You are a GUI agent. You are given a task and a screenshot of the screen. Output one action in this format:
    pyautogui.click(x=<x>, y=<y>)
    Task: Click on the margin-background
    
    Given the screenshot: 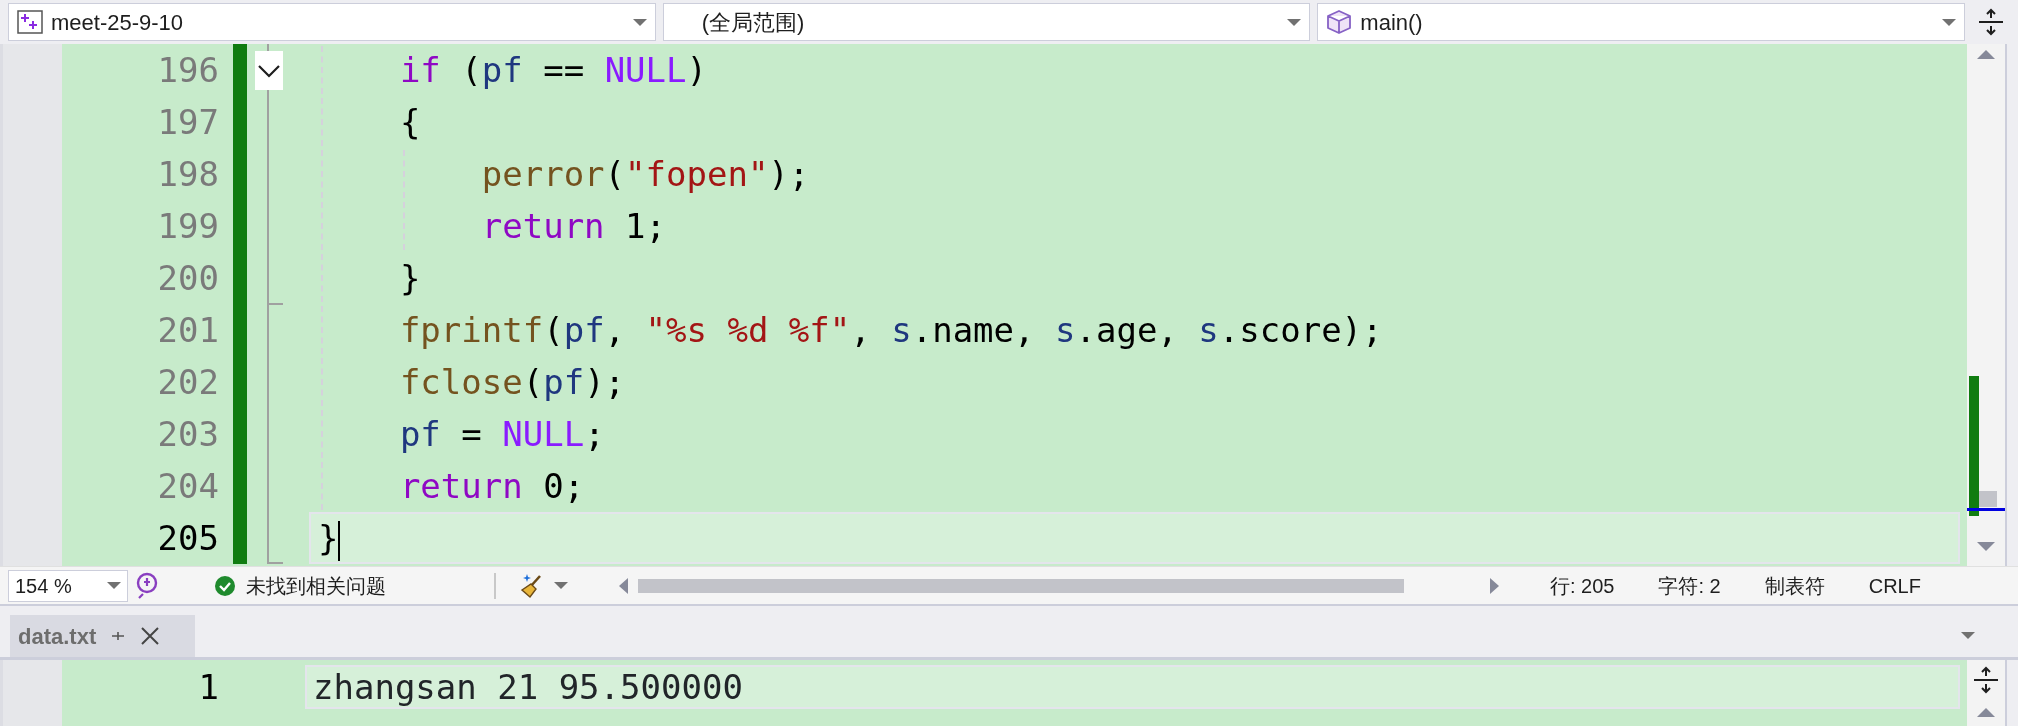 What is the action you would take?
    pyautogui.click(x=31, y=693)
    